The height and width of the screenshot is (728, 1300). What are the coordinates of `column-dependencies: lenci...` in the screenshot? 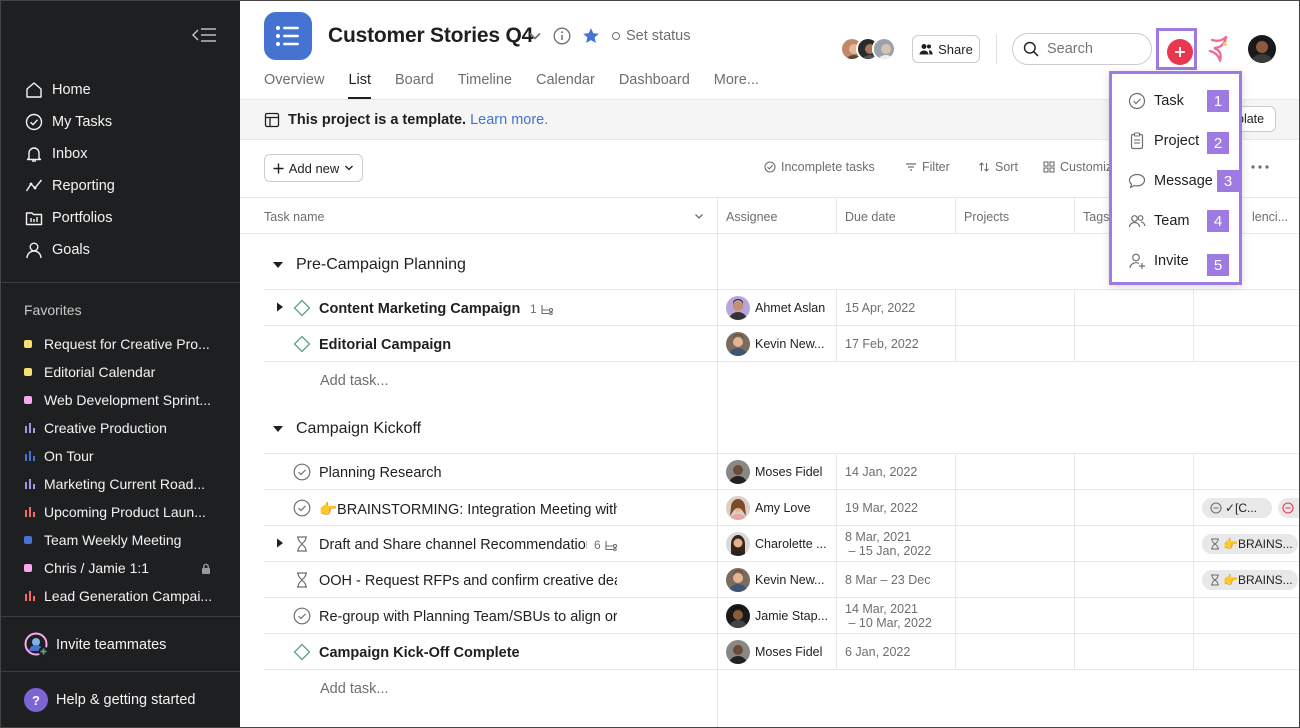 It's located at (1270, 217).